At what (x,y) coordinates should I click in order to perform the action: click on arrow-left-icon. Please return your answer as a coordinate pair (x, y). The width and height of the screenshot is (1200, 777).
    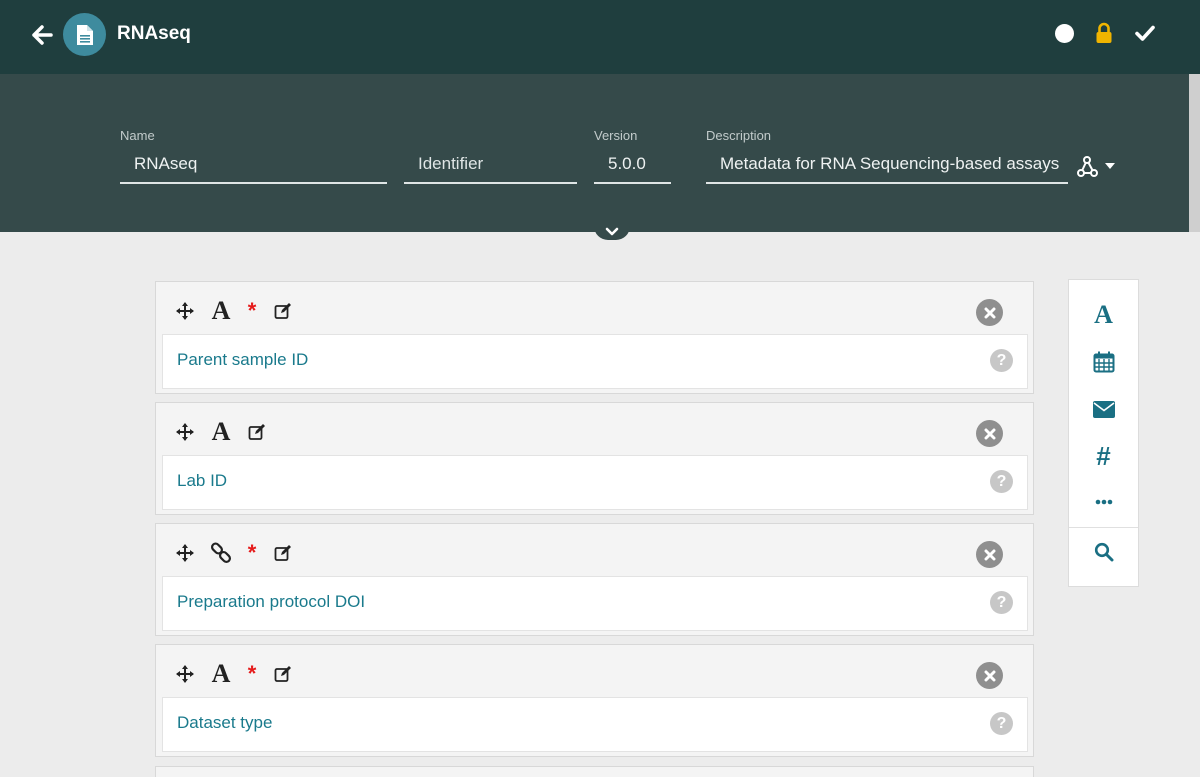
    Looking at the image, I should click on (42, 35).